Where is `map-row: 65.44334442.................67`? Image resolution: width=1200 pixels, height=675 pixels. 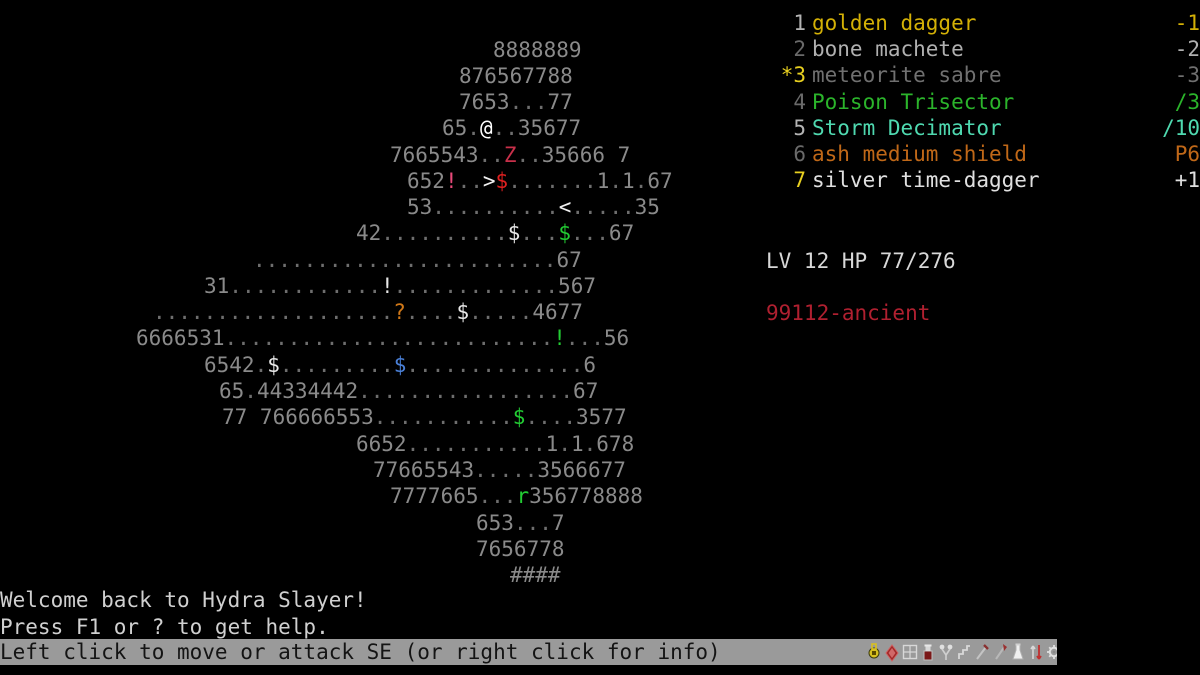 map-row: 65.44334442.................67 is located at coordinates (408, 391).